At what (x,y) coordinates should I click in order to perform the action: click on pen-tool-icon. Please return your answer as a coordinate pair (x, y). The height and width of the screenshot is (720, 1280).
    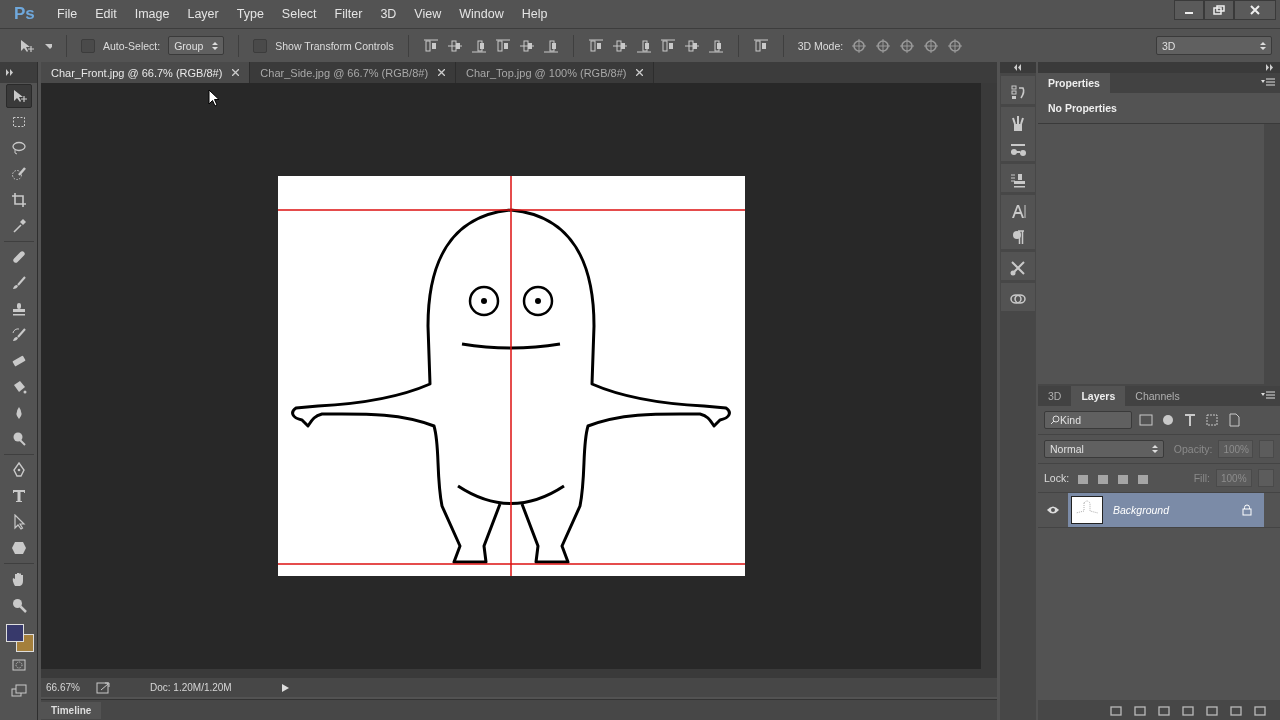
    Looking at the image, I should click on (18, 470).